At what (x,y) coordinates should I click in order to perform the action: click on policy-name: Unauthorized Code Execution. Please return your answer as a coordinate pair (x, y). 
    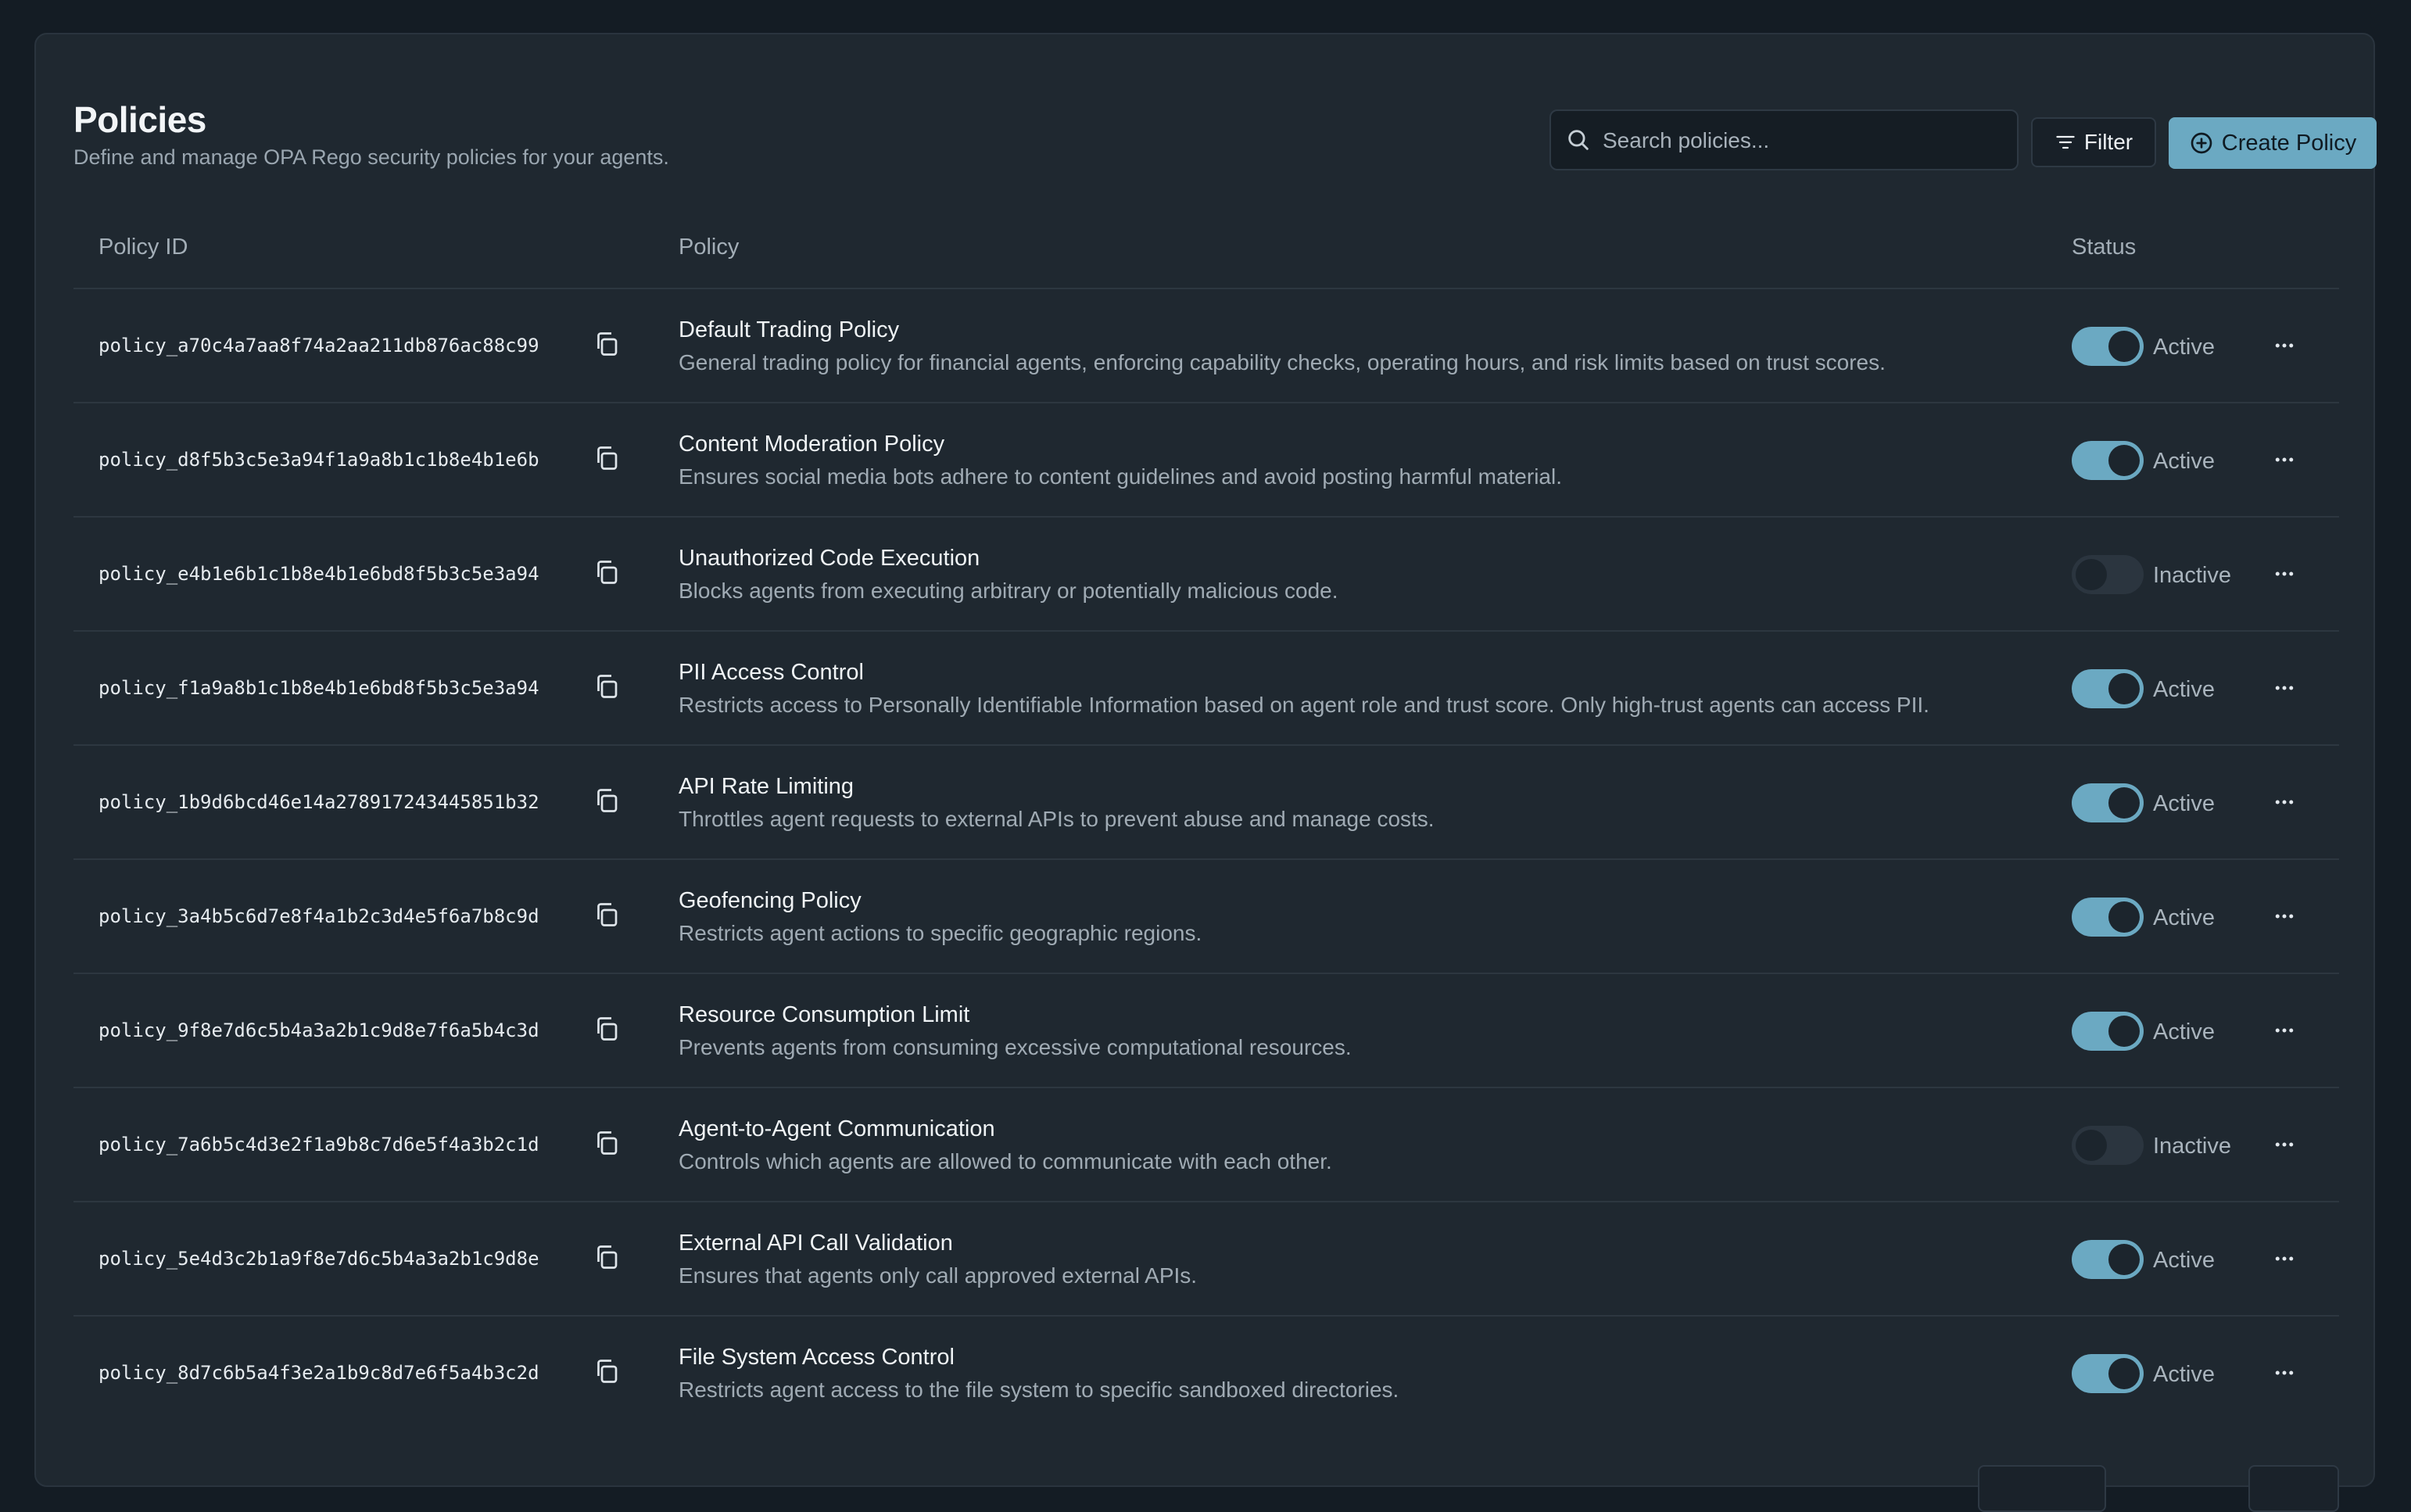
    Looking at the image, I should click on (829, 558).